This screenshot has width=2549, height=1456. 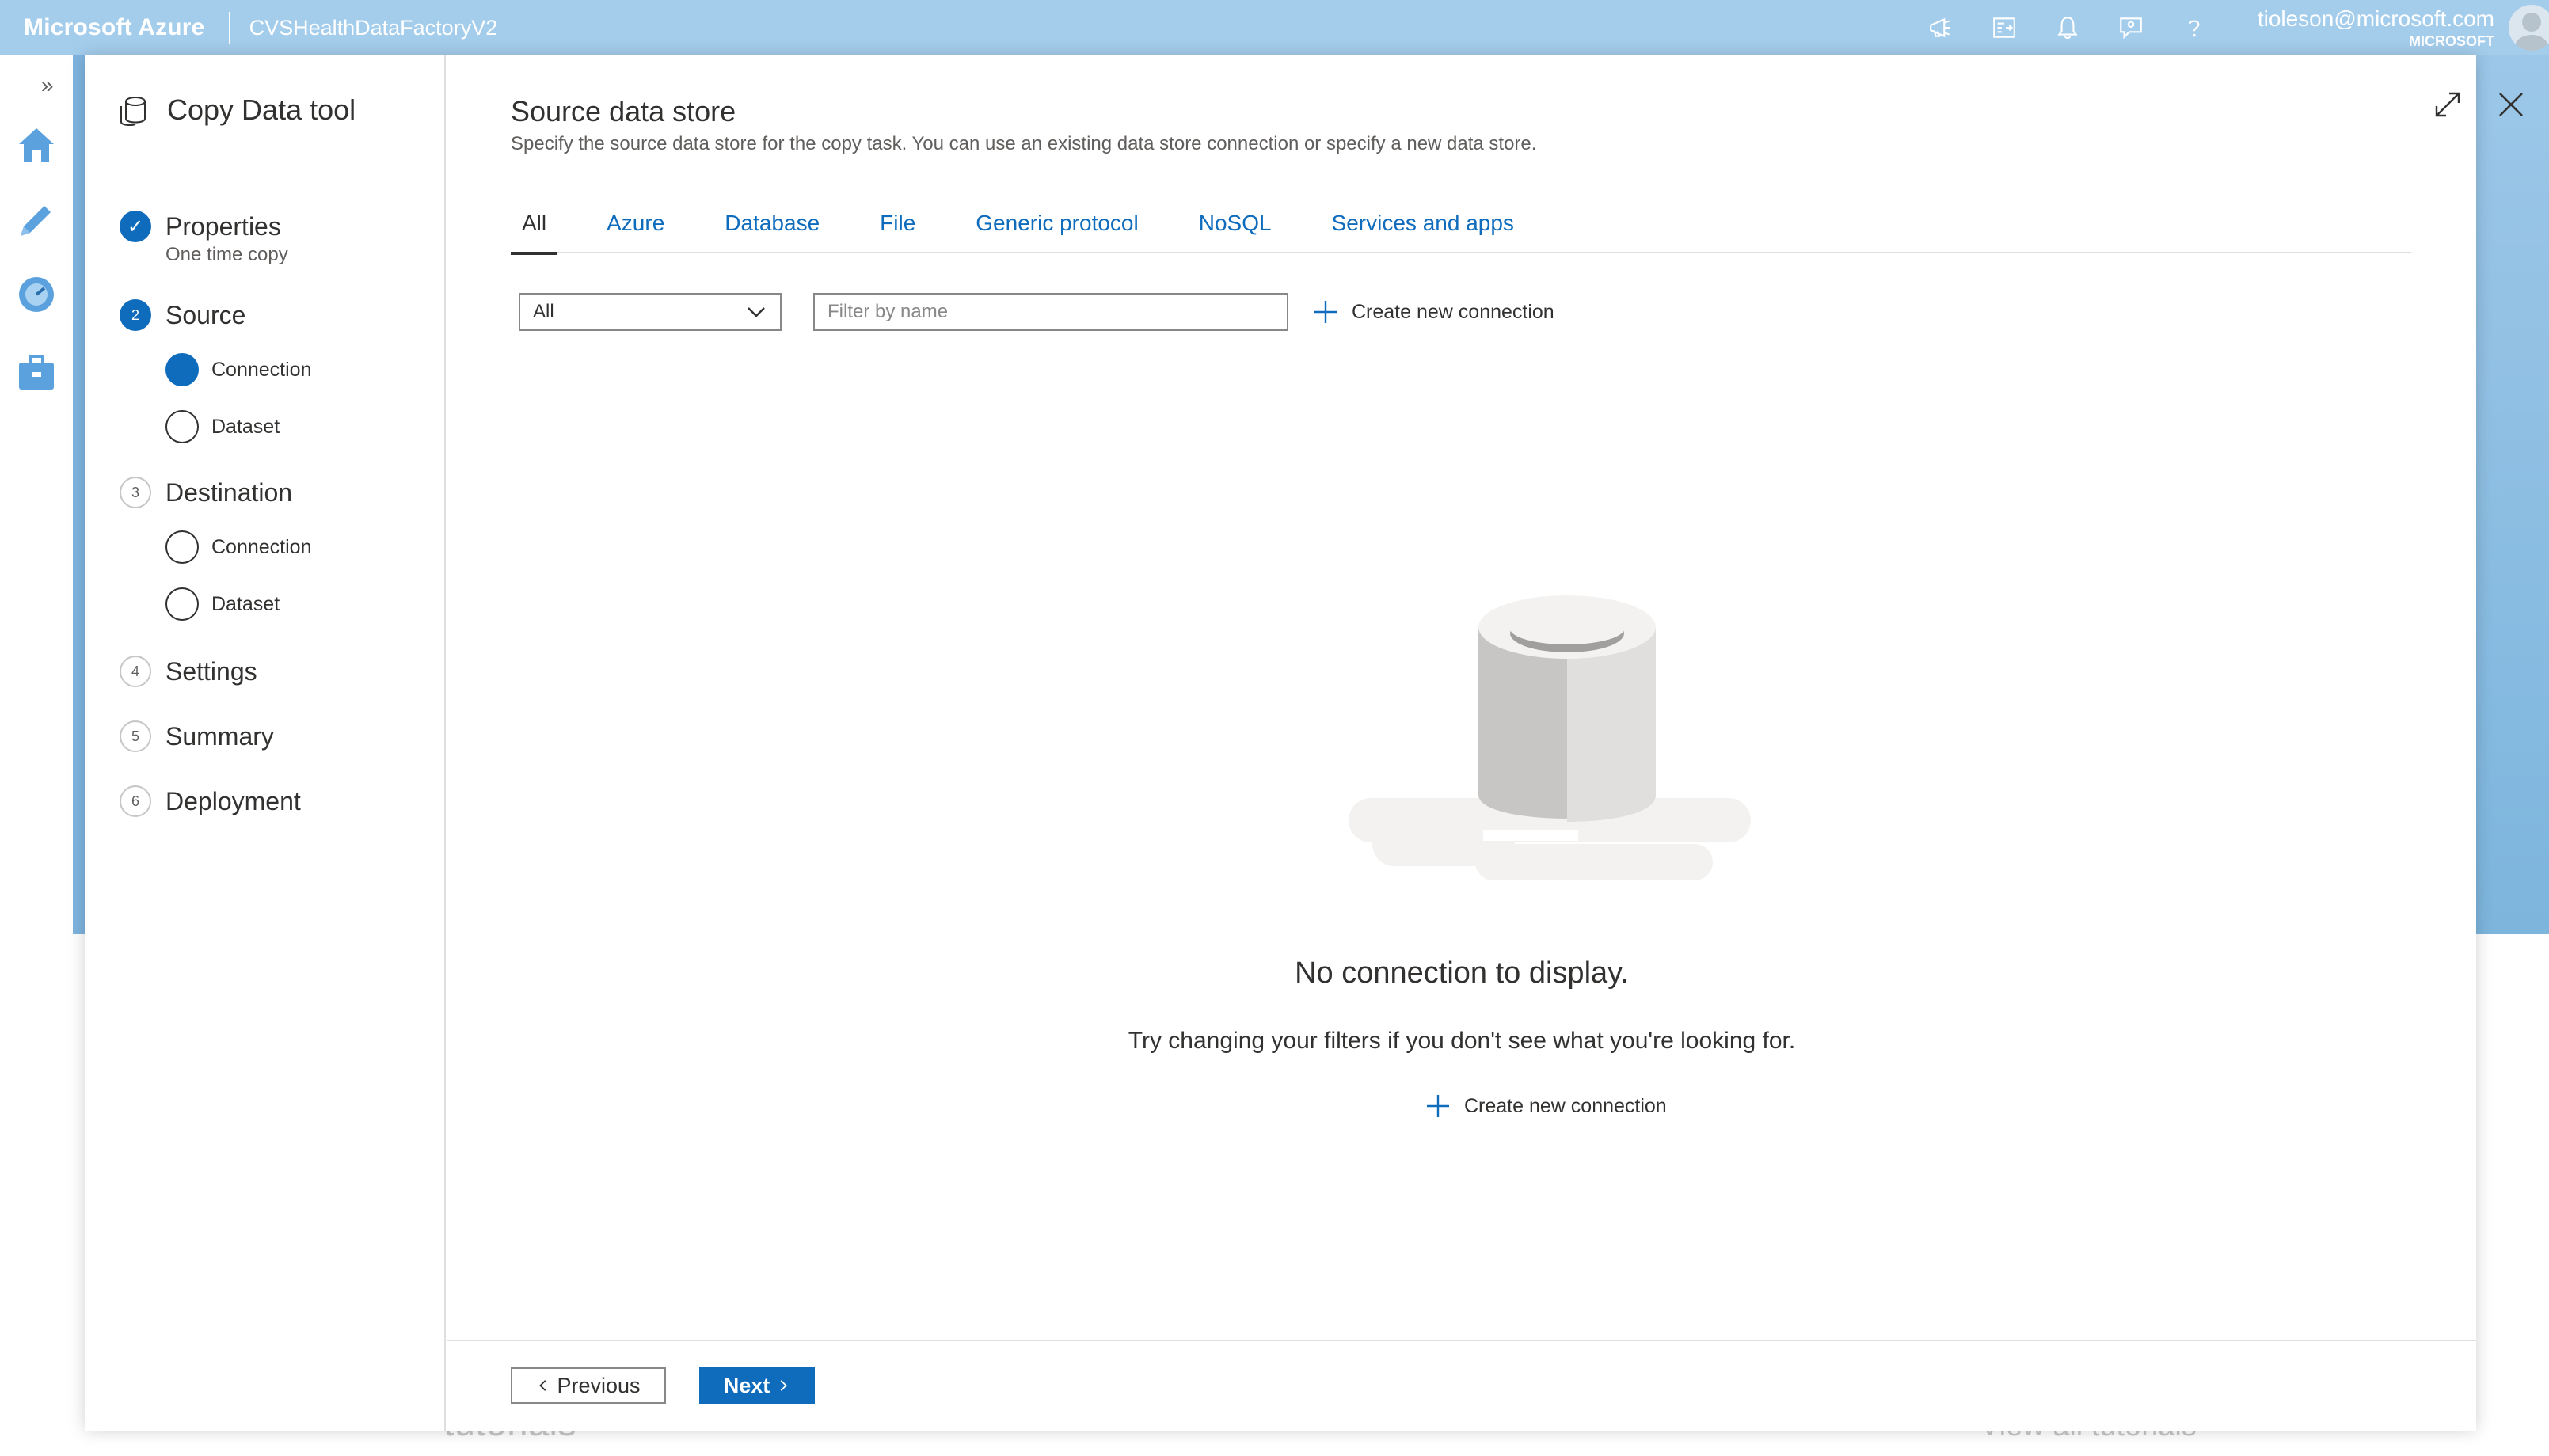 I want to click on previous-label: Previous, so click(x=599, y=1385).